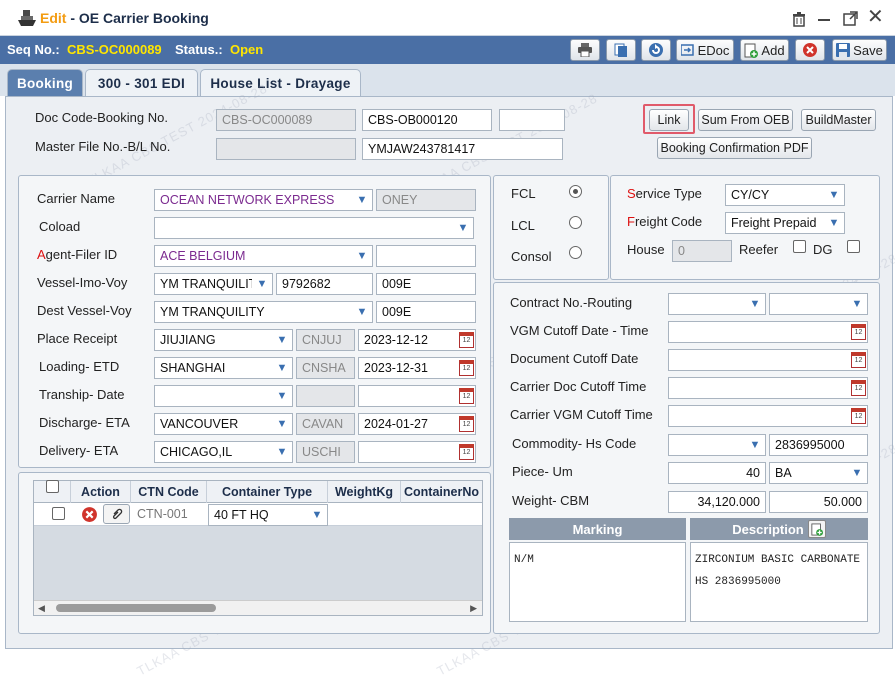 This screenshot has width=895, height=679. What do you see at coordinates (542, 471) in the screenshot?
I see `piece-label: Piece- Um` at bounding box center [542, 471].